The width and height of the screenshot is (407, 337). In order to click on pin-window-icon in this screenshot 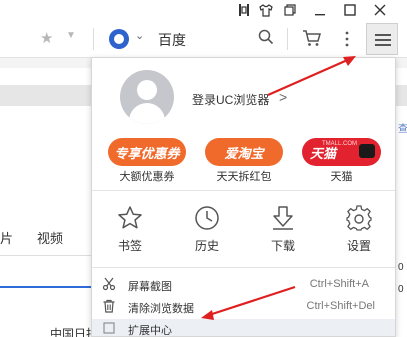, I will do `click(244, 10)`.